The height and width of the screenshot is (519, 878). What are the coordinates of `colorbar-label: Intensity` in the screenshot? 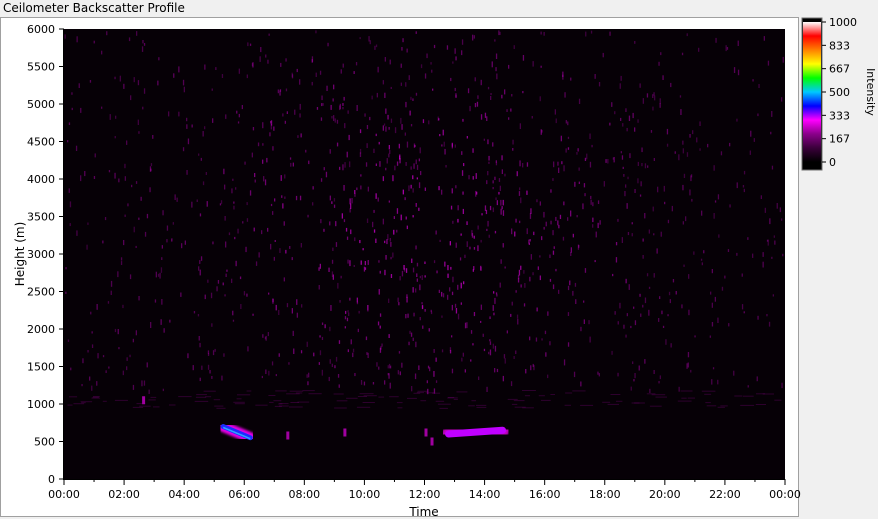 It's located at (870, 92).